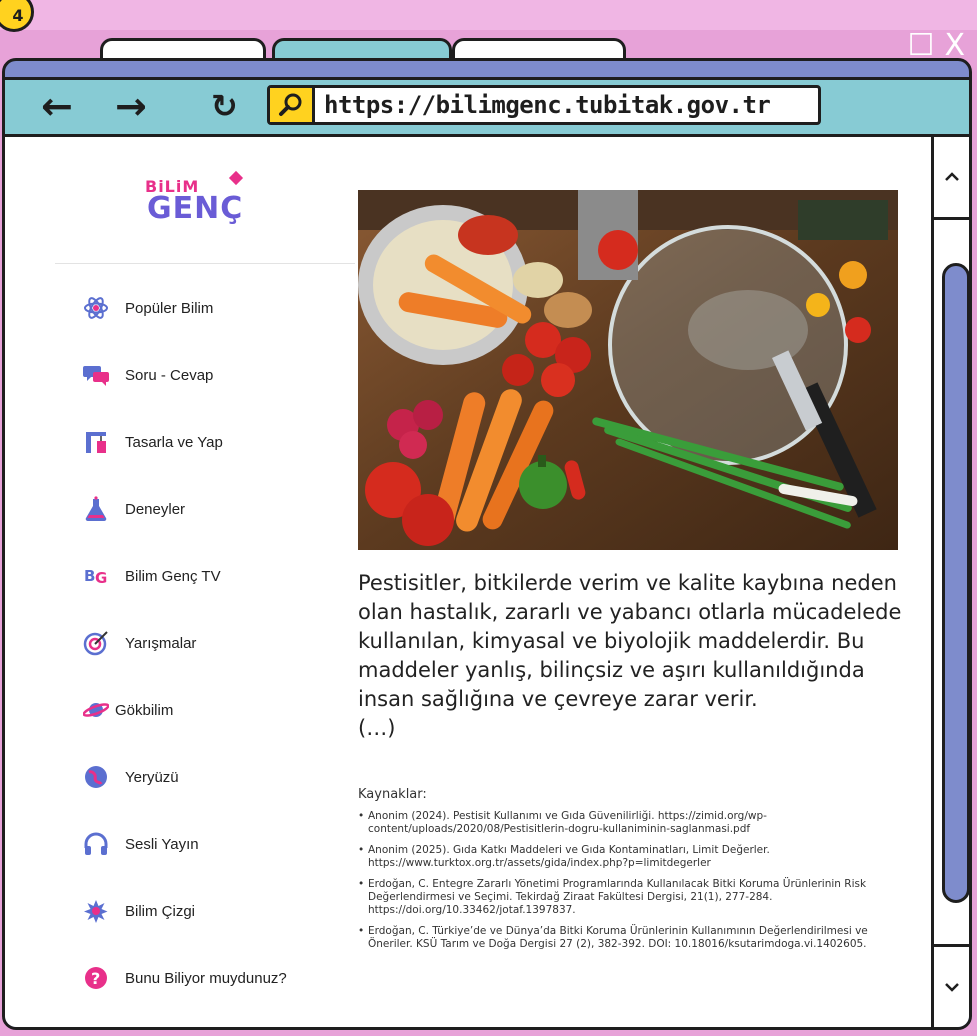 This screenshot has width=977, height=1036. Describe the element at coordinates (144, 710) in the screenshot. I see `sidebar-item-label: Gökbilim` at that location.